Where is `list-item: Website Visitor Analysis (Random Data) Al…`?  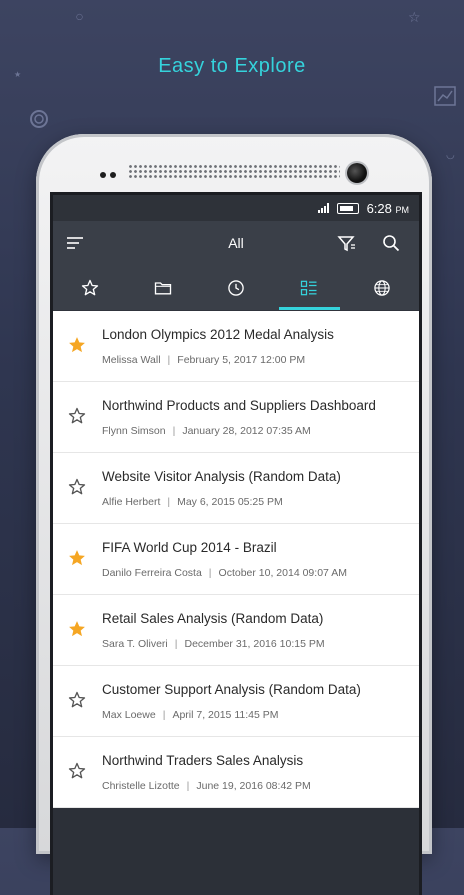
list-item: Website Visitor Analysis (Random Data) Al… is located at coordinates (236, 488).